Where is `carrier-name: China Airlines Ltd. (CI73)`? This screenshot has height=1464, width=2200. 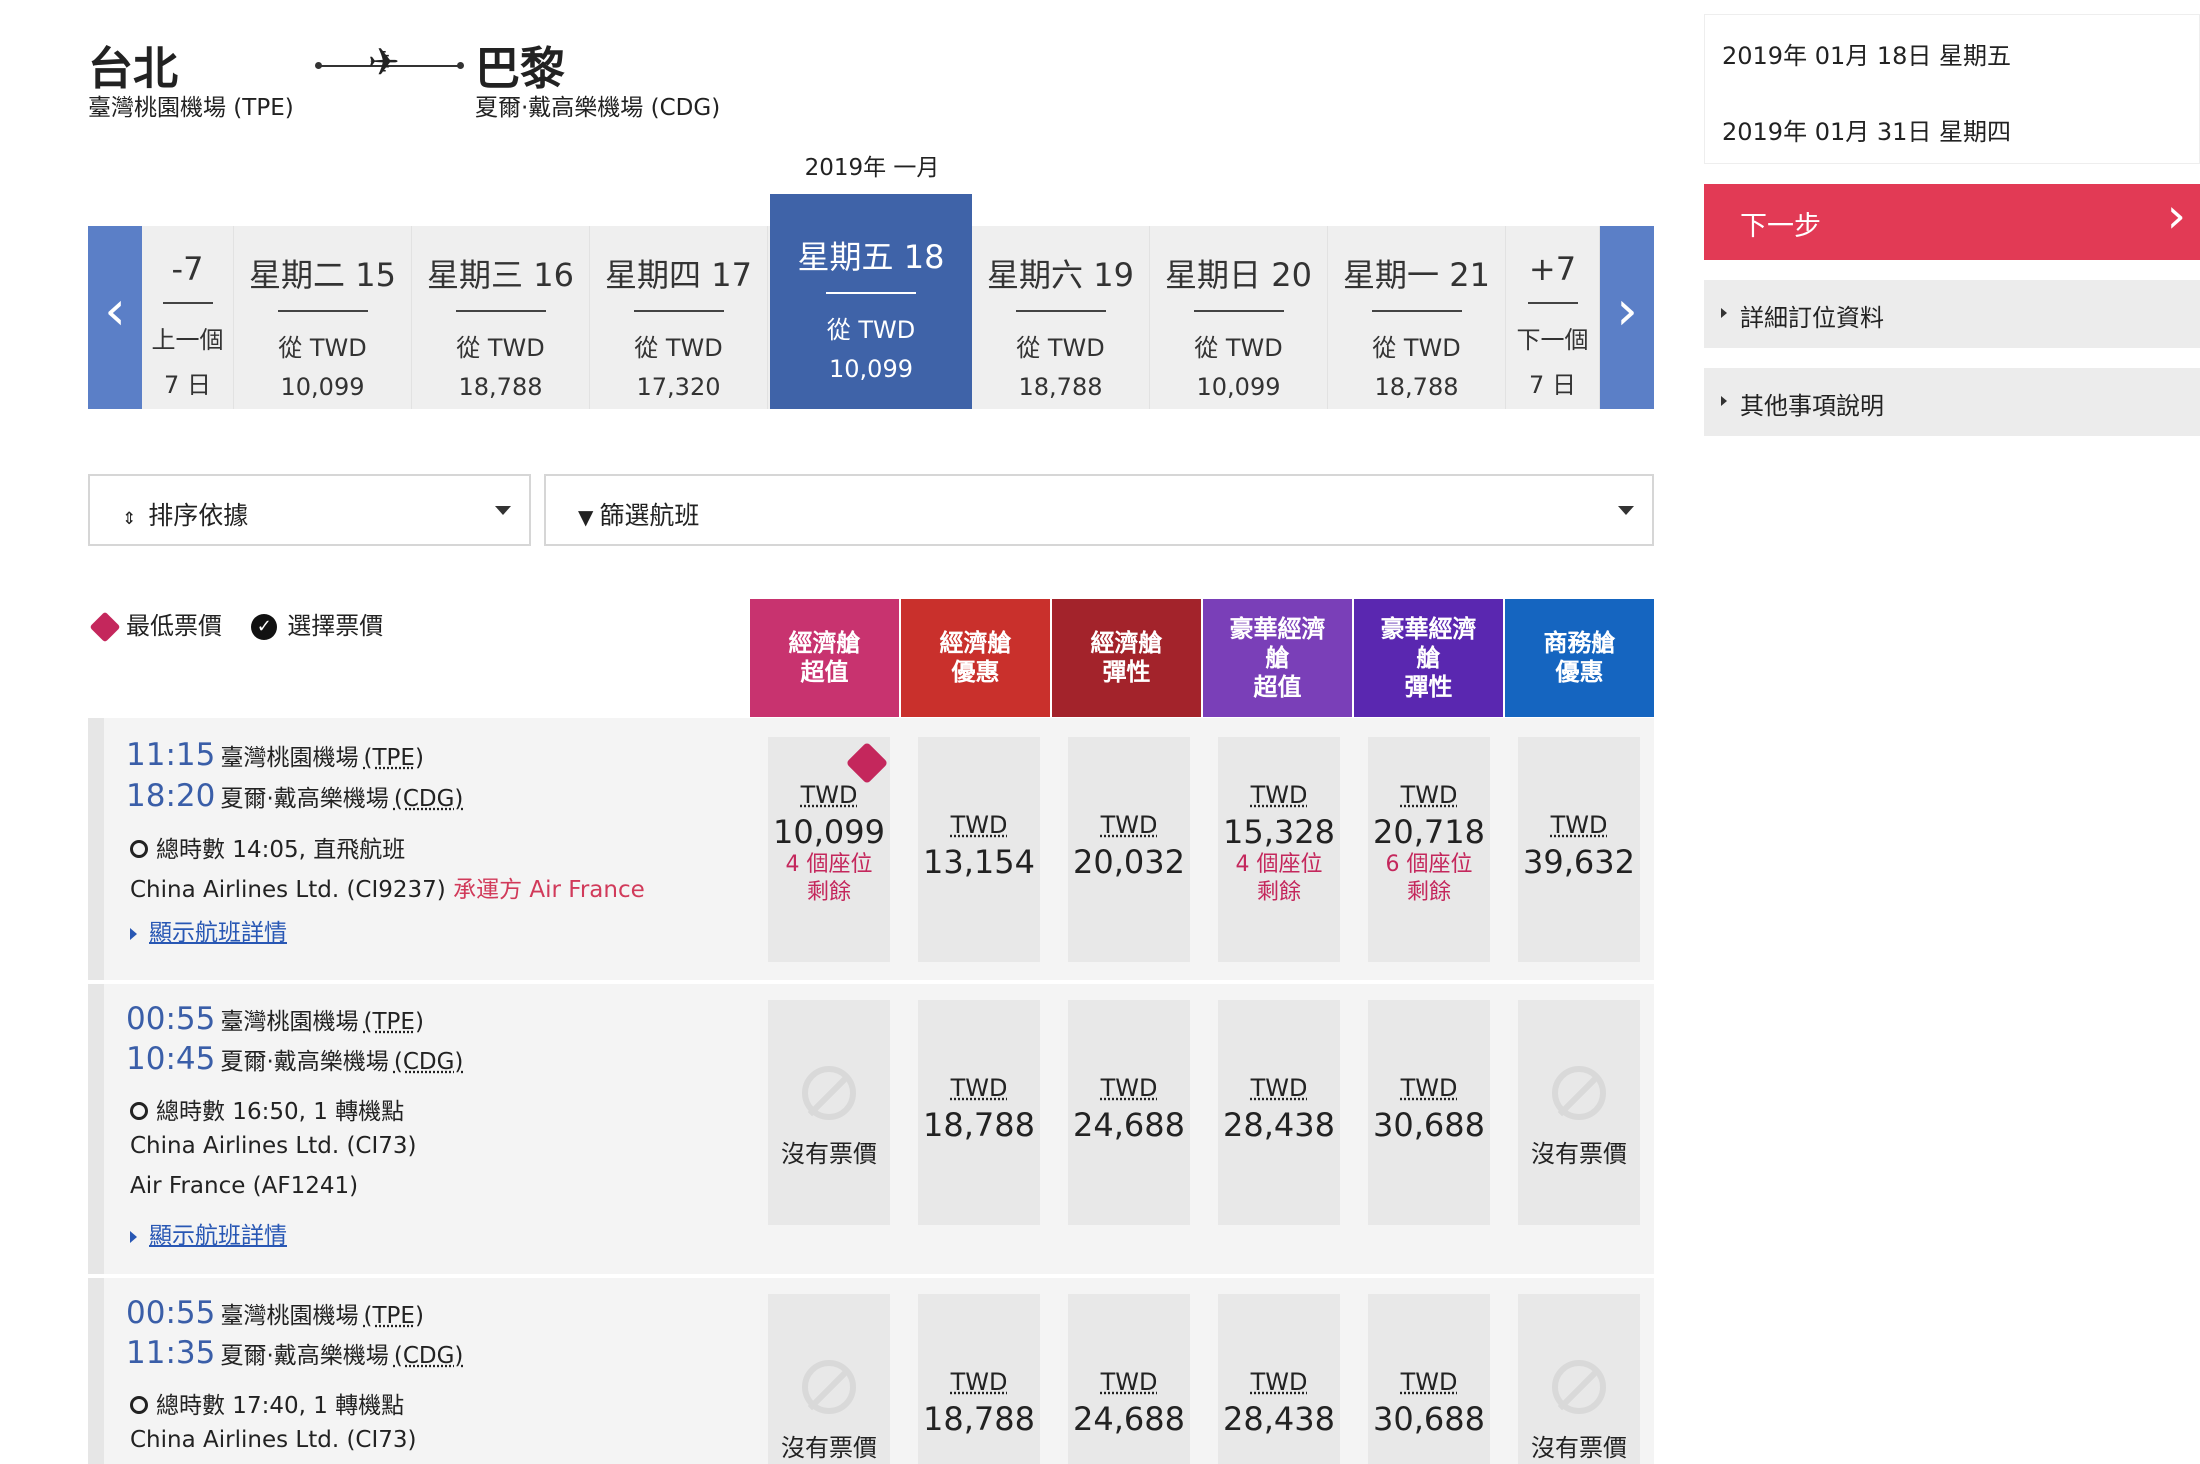 carrier-name: China Airlines Ltd. (CI73) is located at coordinates (273, 1440).